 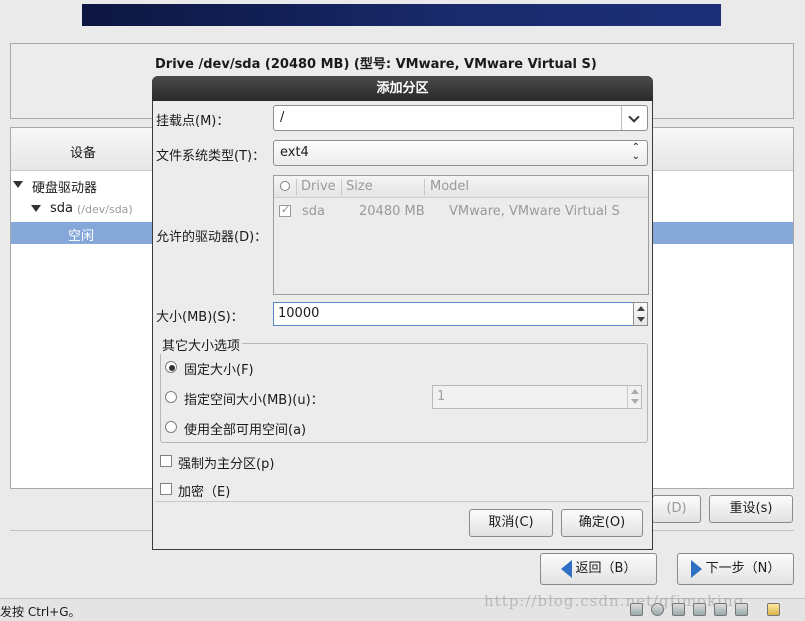 I want to click on size-cell: 20480 MB, so click(x=392, y=211).